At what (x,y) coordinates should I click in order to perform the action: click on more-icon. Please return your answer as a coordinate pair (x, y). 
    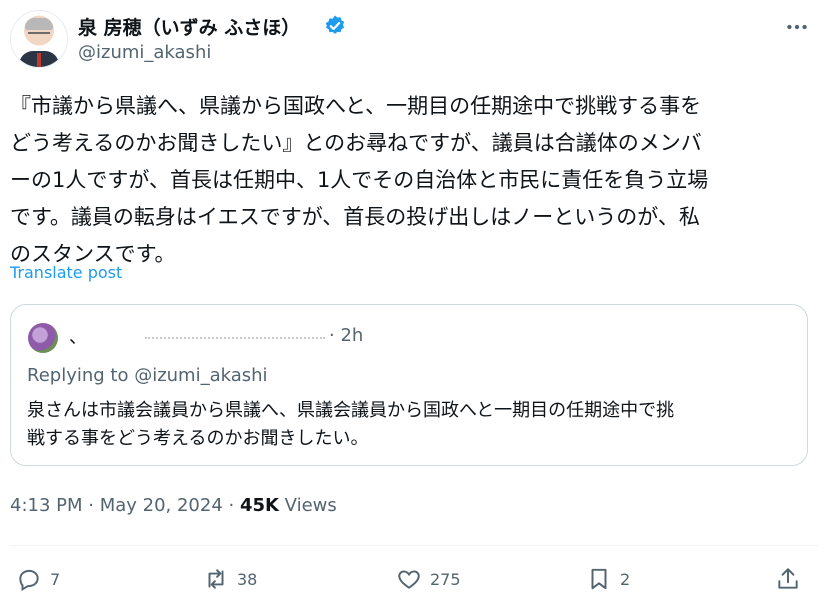
    Looking at the image, I should click on (797, 27).